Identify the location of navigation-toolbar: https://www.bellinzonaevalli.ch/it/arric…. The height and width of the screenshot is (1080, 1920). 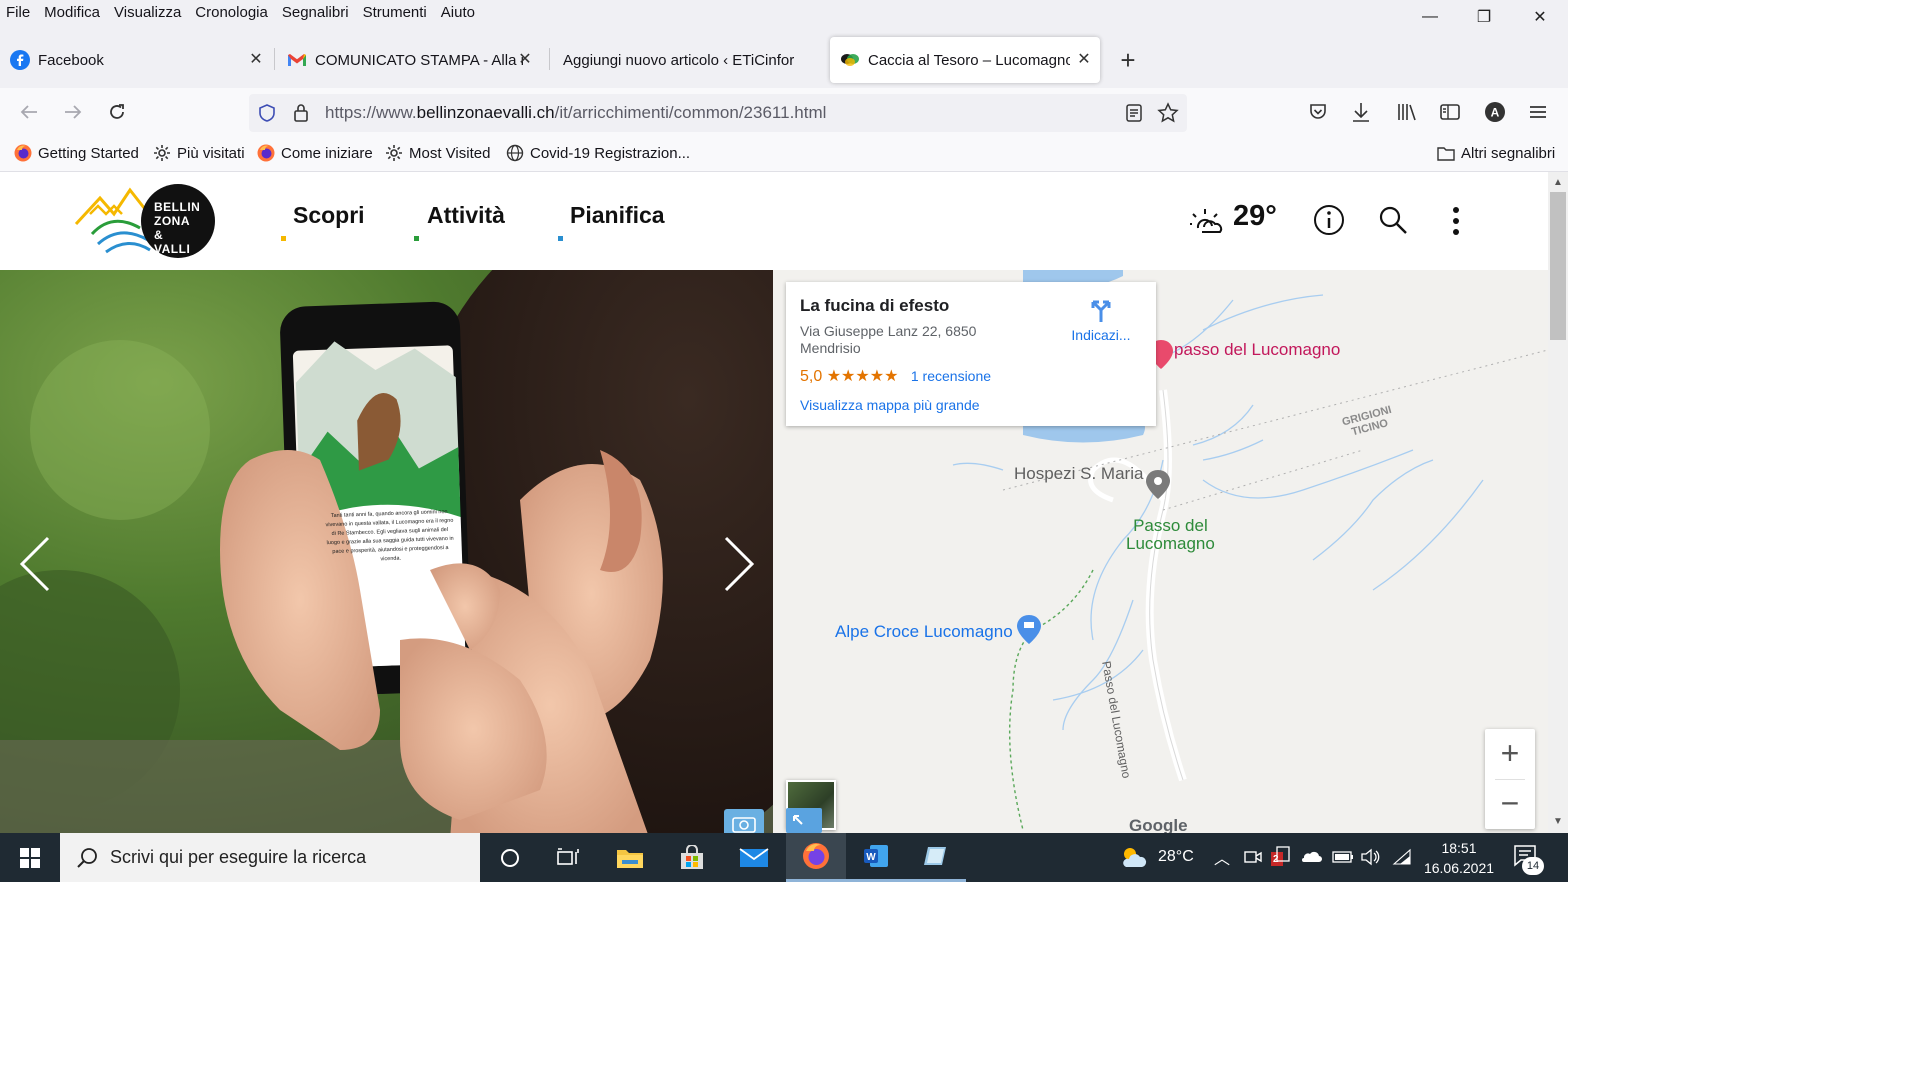
(784, 112).